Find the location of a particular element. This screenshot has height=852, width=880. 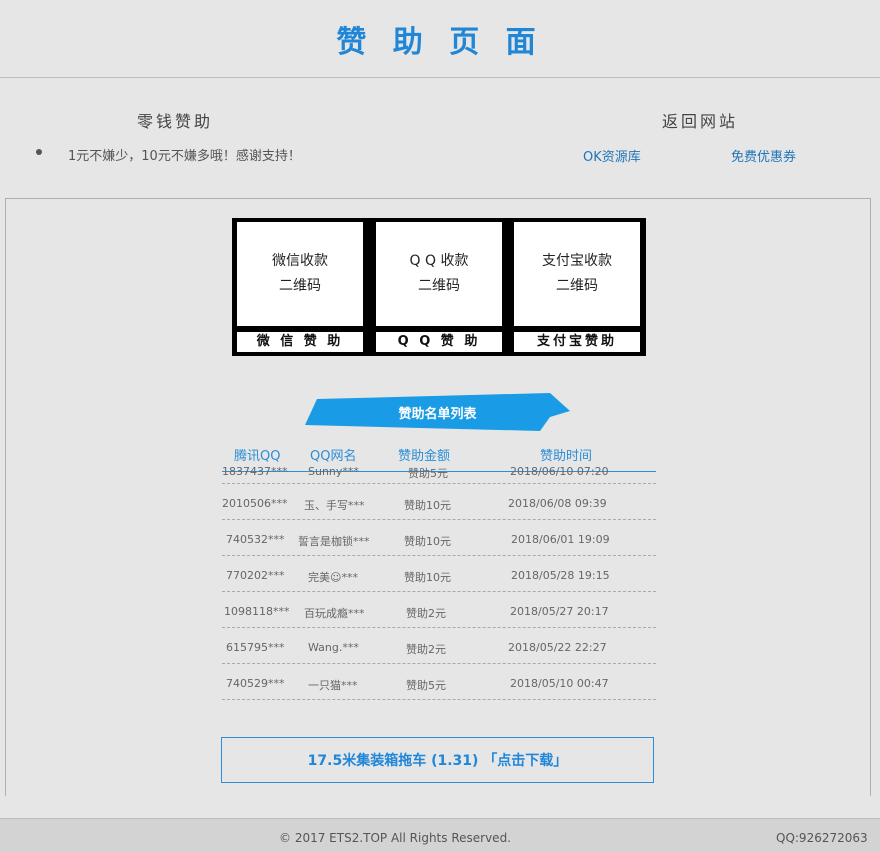

support-message: 1元不嫌少，10元不嫌多哦！感谢支持！ is located at coordinates (184, 156).